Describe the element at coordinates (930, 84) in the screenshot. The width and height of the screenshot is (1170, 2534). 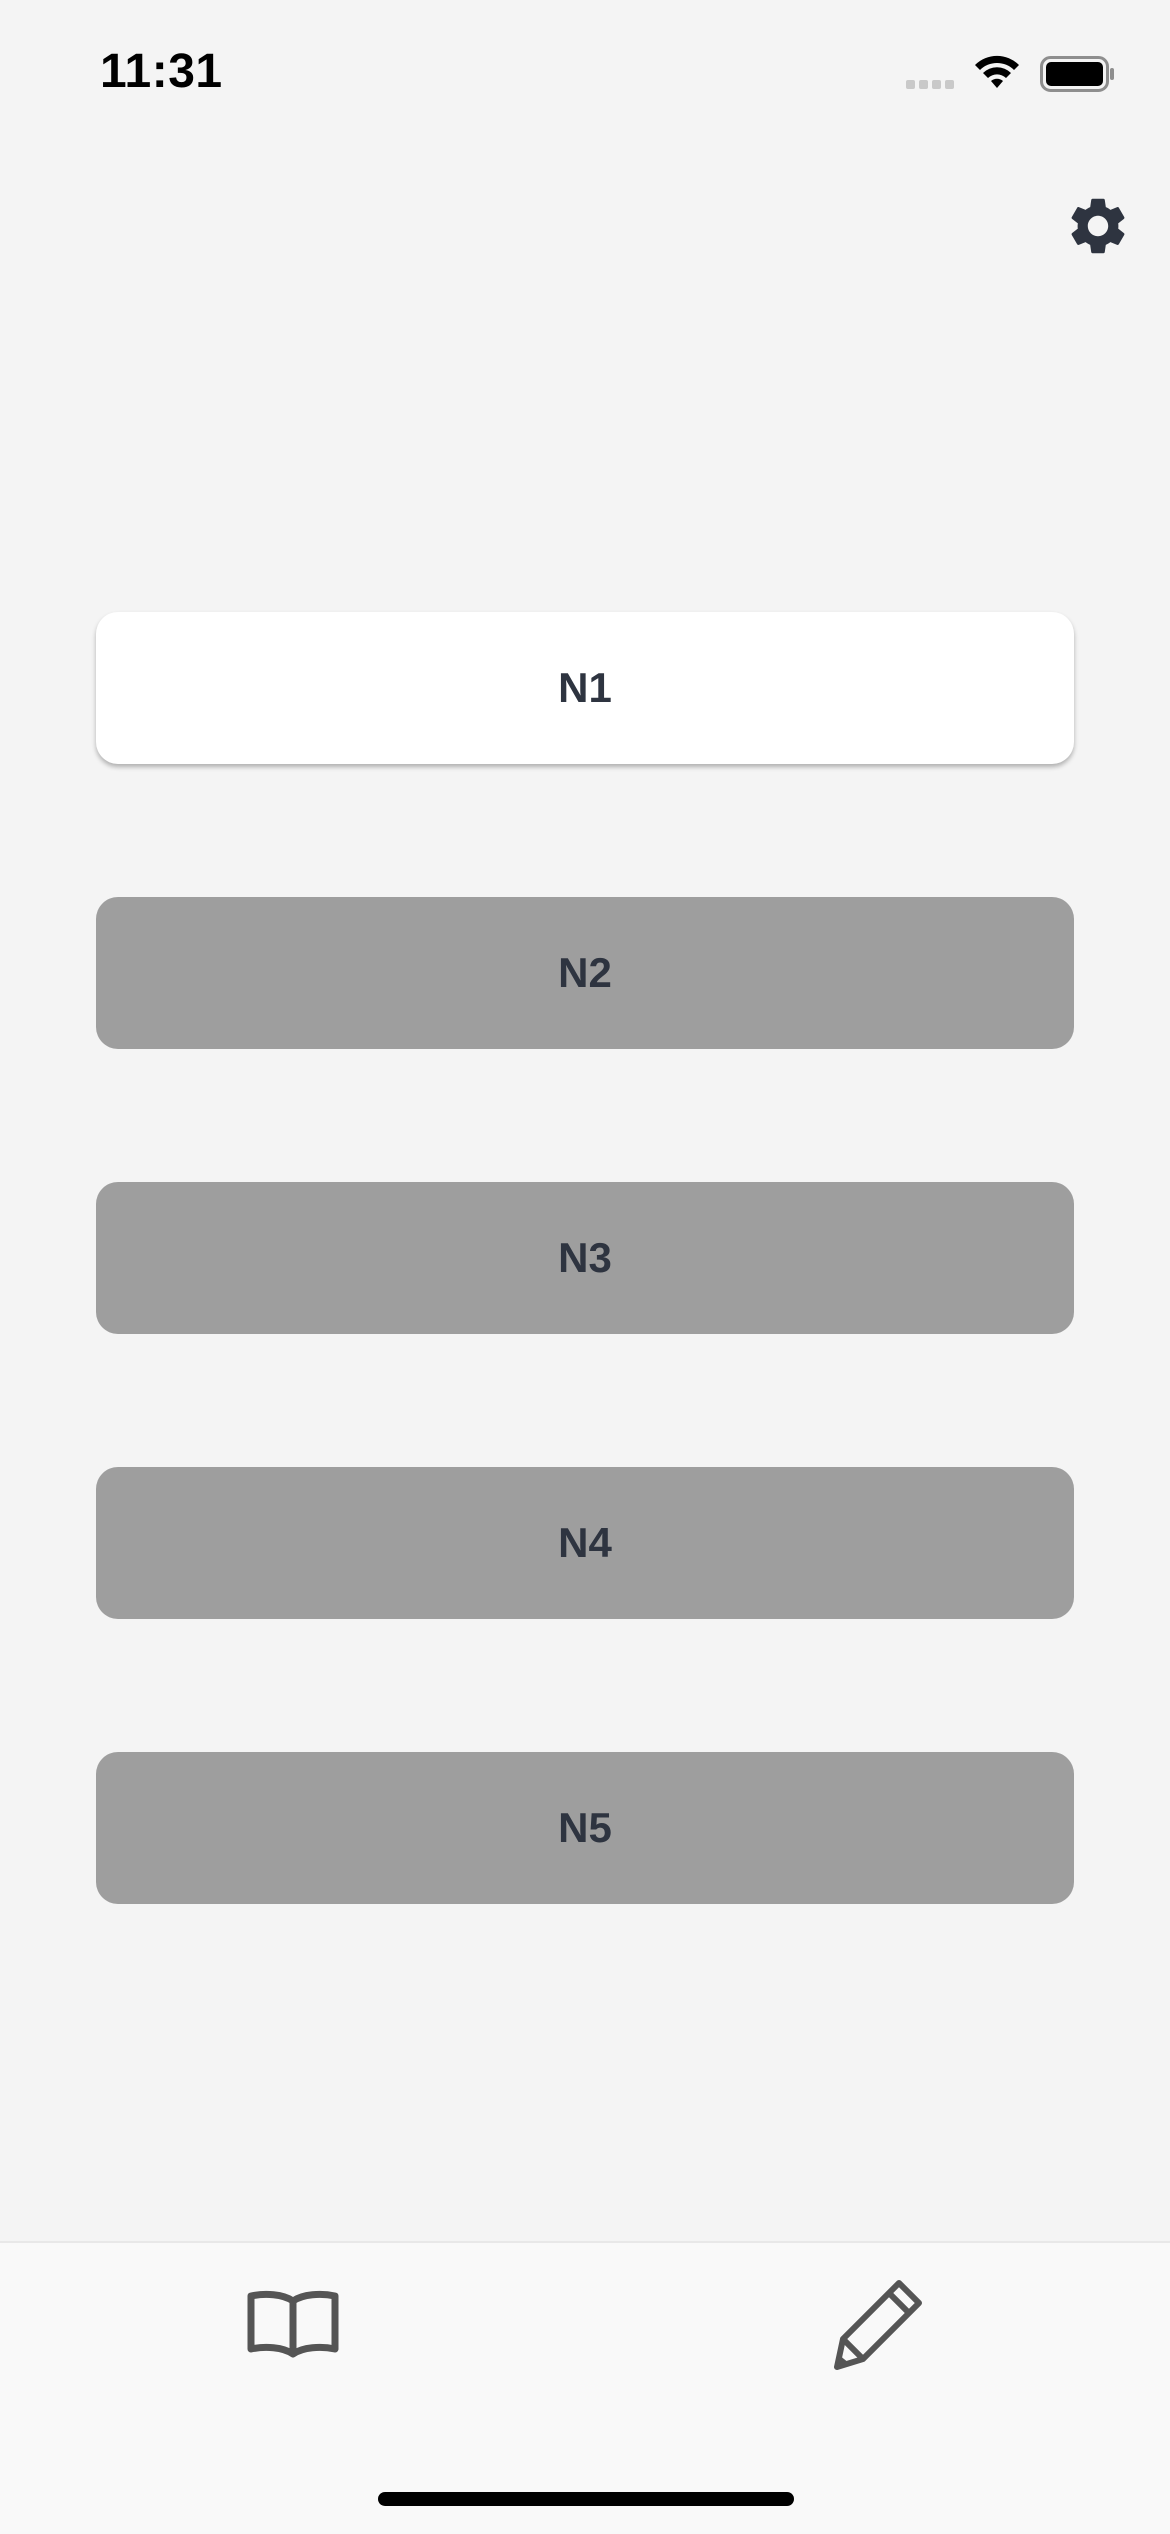
I see `cellular-signal-icon` at that location.